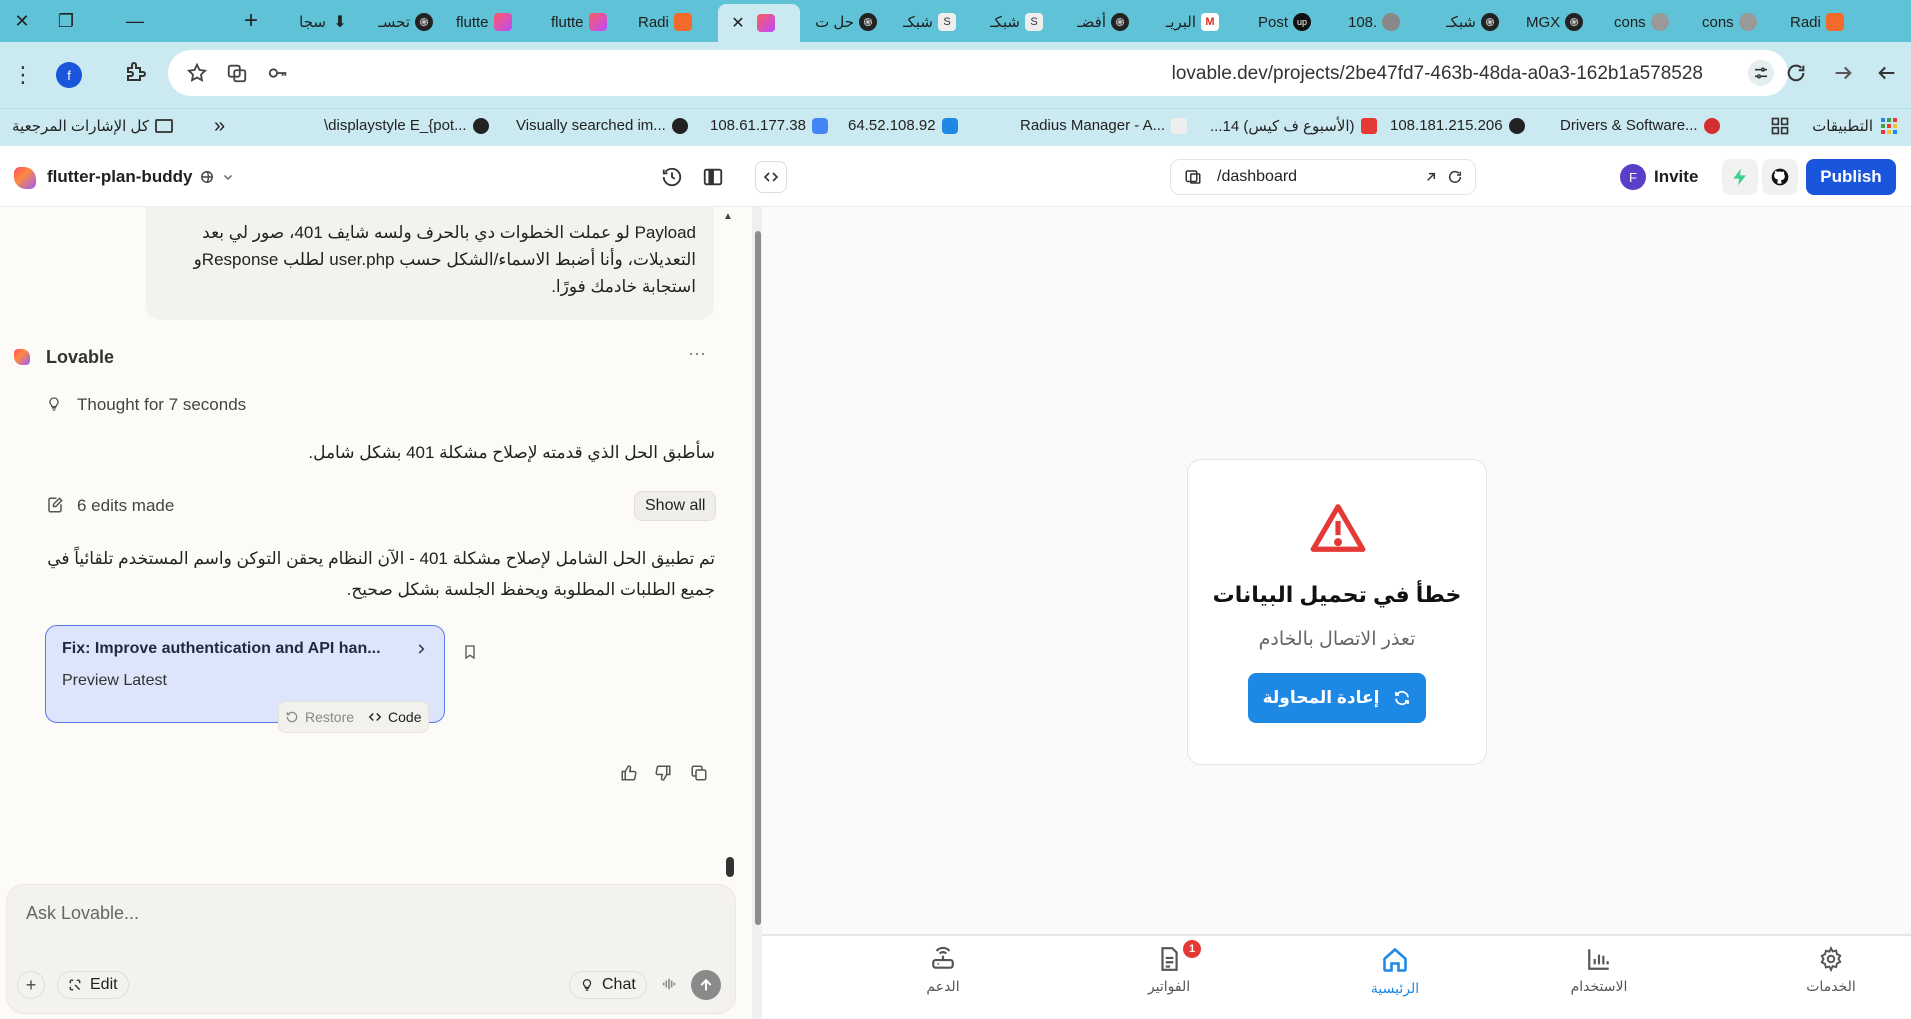  What do you see at coordinates (278, 73) in the screenshot?
I see `key-icon` at bounding box center [278, 73].